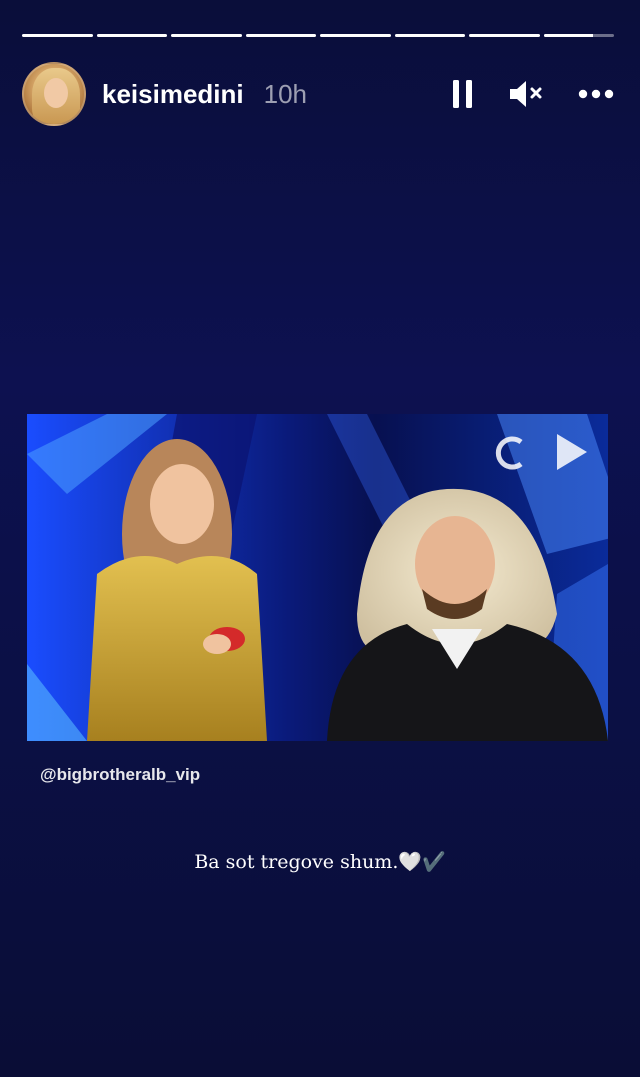  I want to click on story-header: keisimedini 10h, so click(320, 94).